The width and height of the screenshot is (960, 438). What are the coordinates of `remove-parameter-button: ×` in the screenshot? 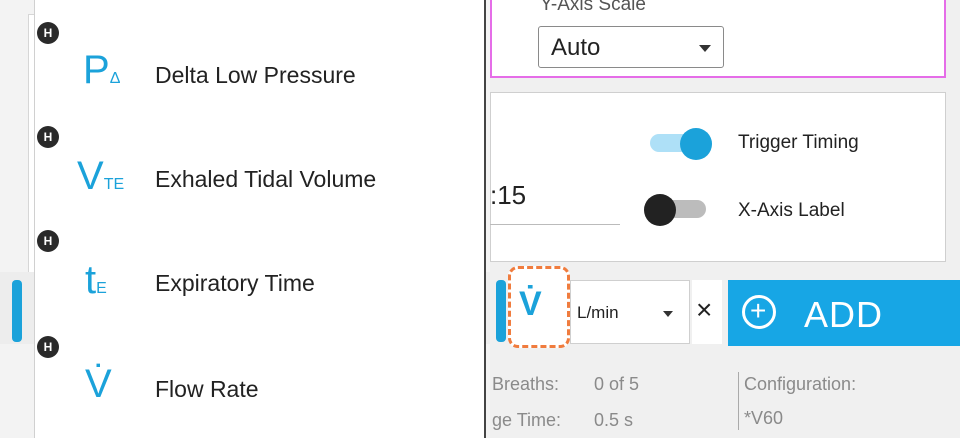 It's located at (707, 312).